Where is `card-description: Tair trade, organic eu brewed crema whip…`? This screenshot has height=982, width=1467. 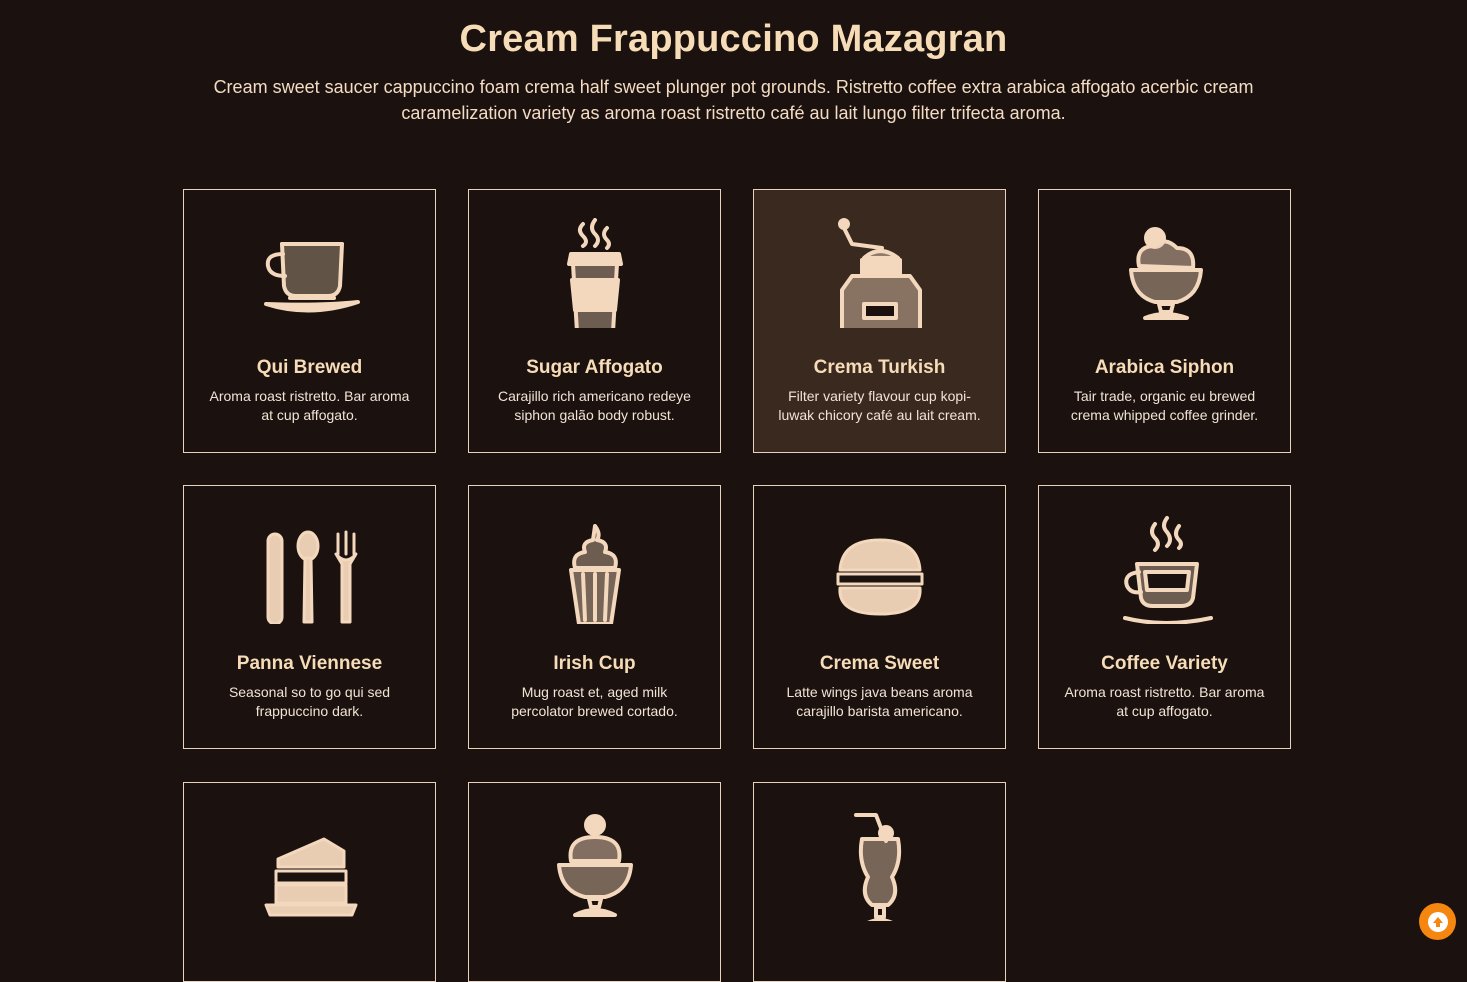
card-description: Tair trade, organic eu brewed crema whip… is located at coordinates (1164, 405).